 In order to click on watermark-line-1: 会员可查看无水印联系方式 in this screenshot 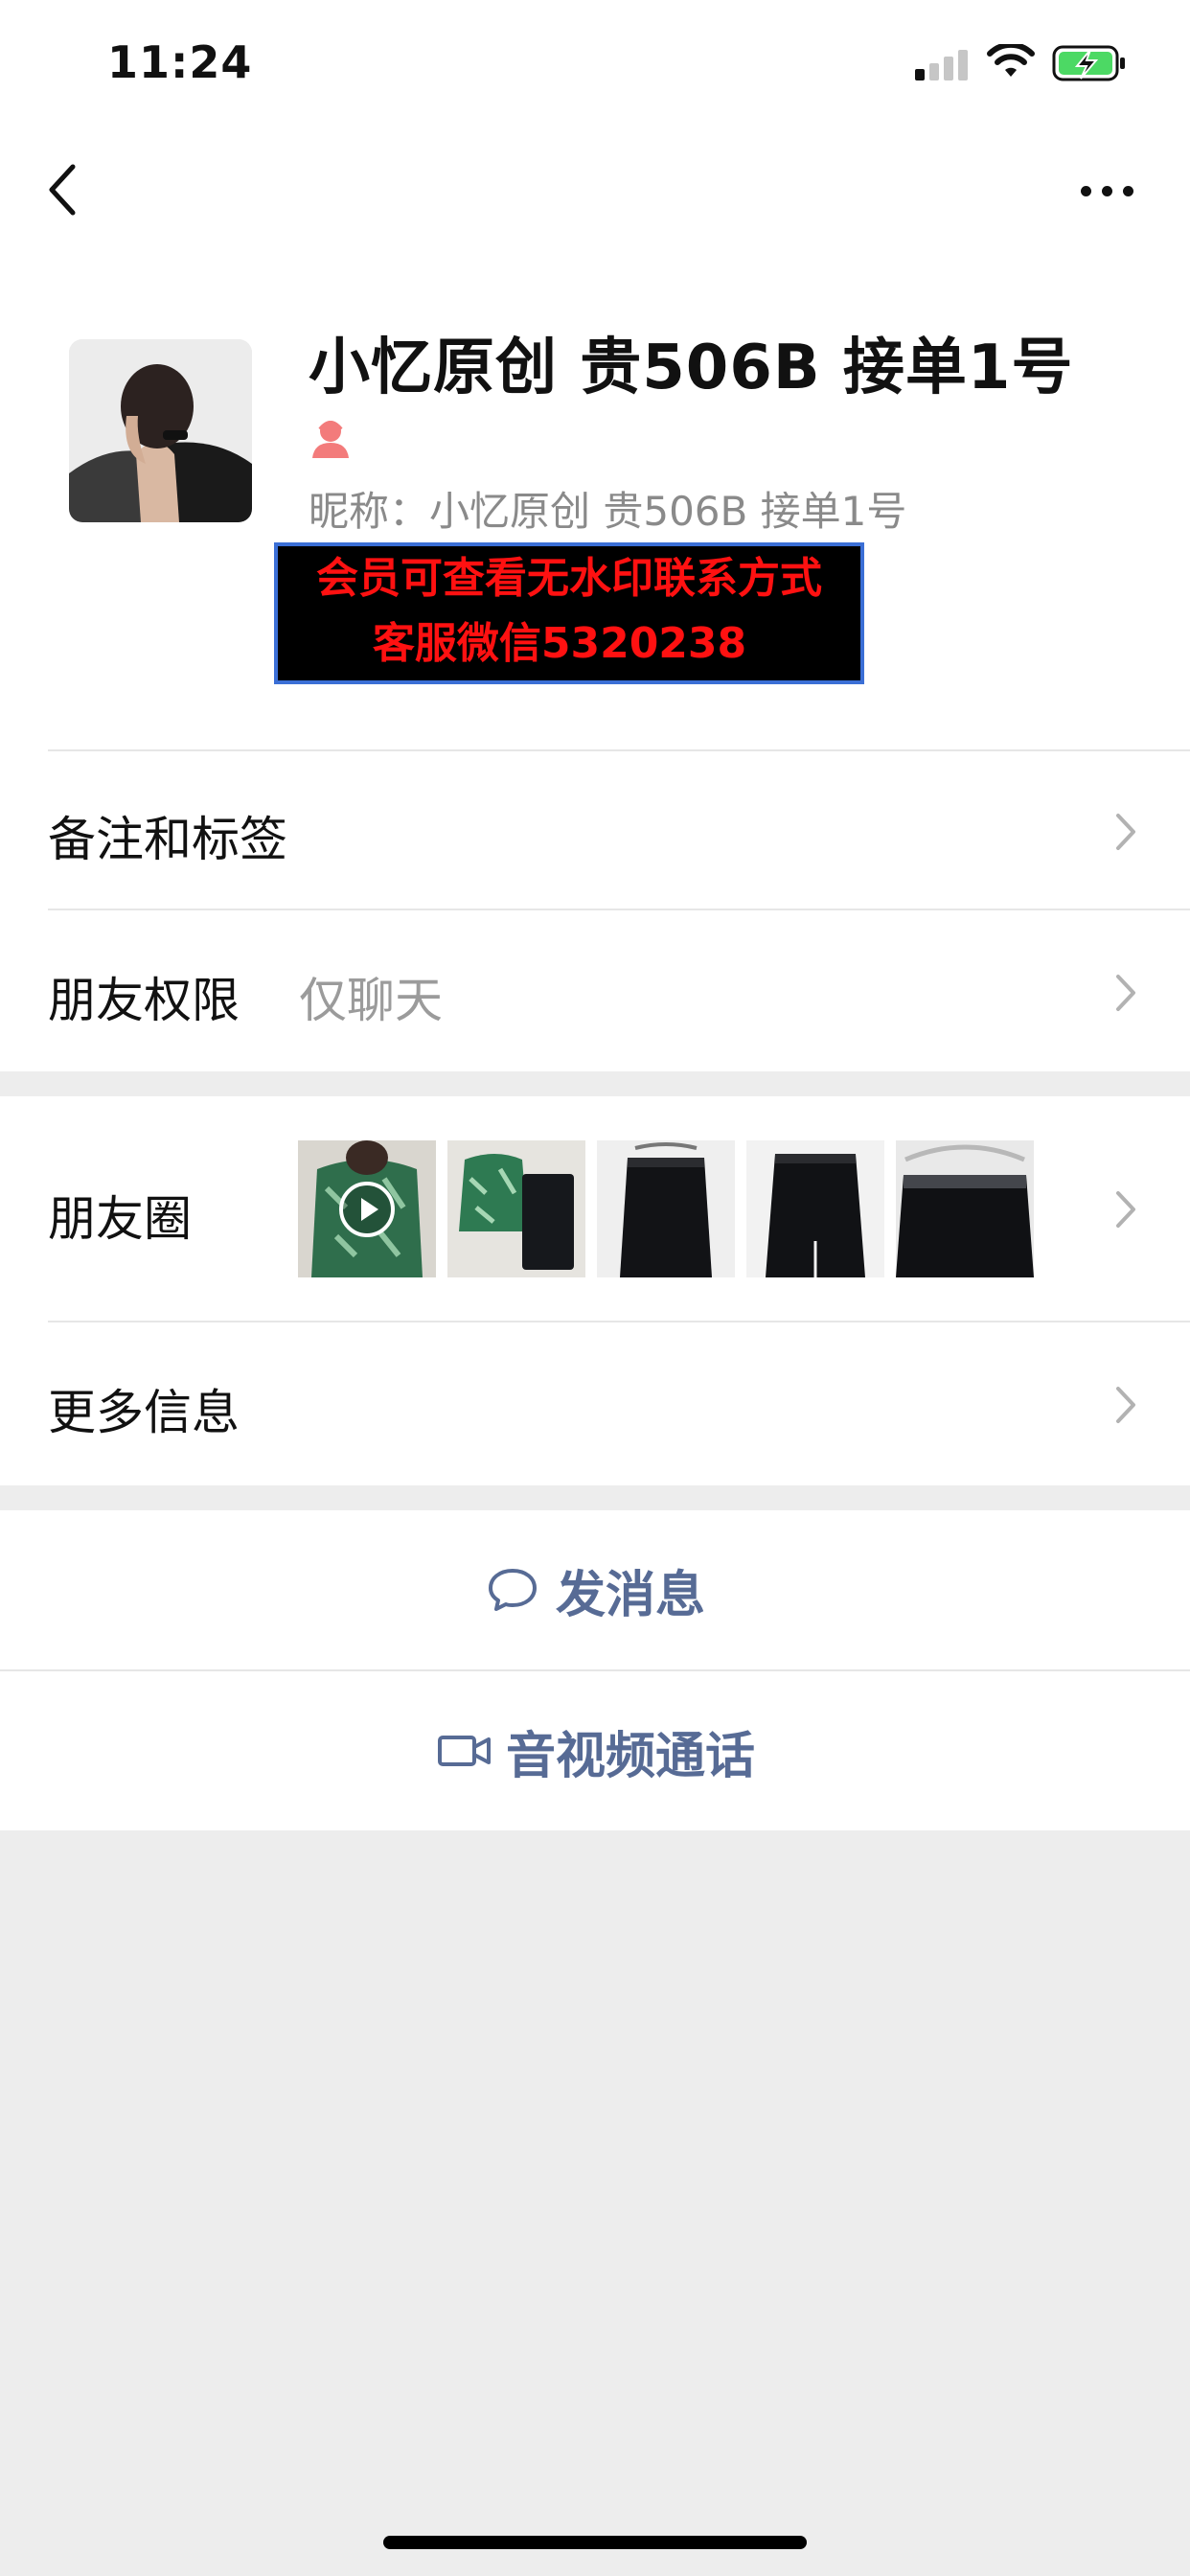, I will do `click(569, 578)`.